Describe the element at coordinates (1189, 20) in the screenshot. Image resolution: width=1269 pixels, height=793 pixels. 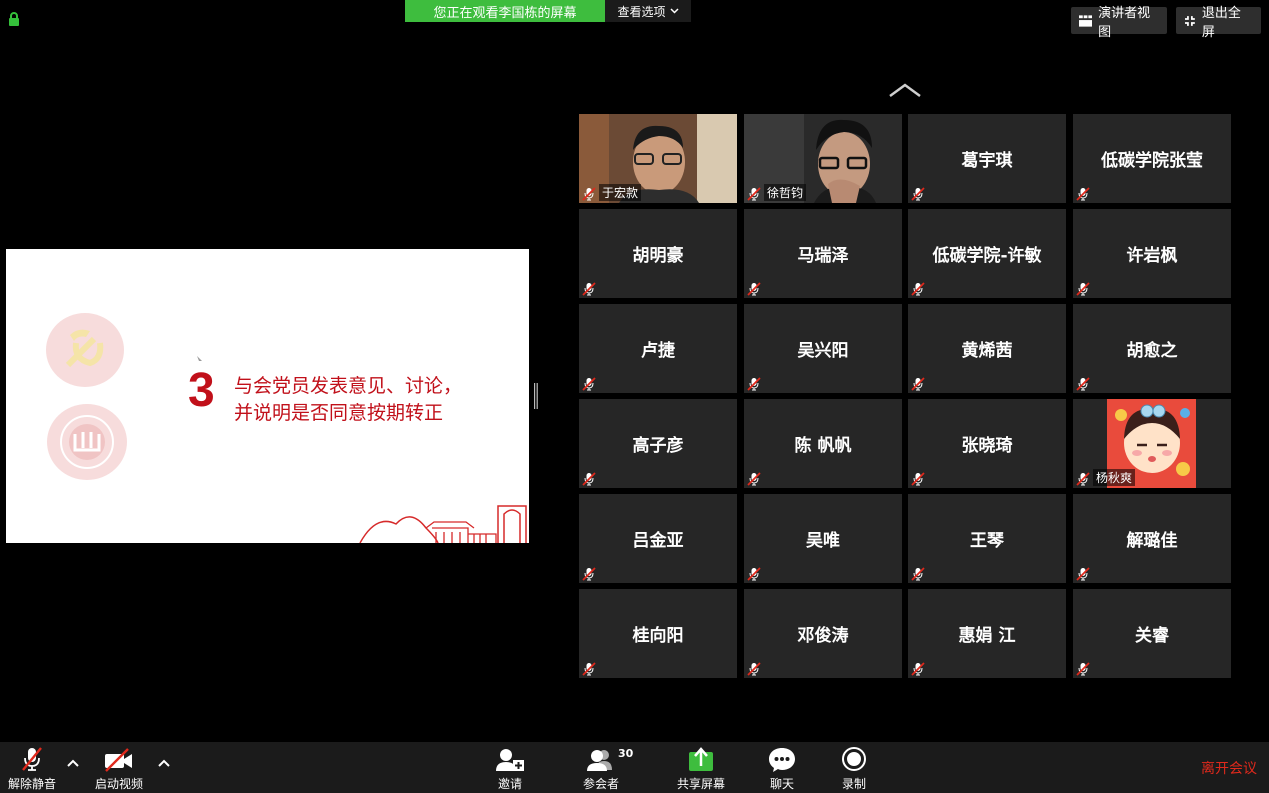
I see `exit-fullscreen-icon` at that location.